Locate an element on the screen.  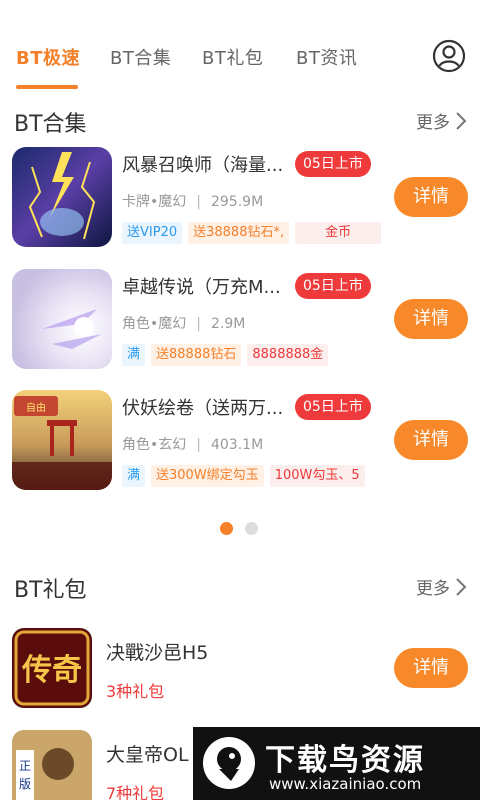
game-title: 决戰沙邑H5 is located at coordinates (157, 653).